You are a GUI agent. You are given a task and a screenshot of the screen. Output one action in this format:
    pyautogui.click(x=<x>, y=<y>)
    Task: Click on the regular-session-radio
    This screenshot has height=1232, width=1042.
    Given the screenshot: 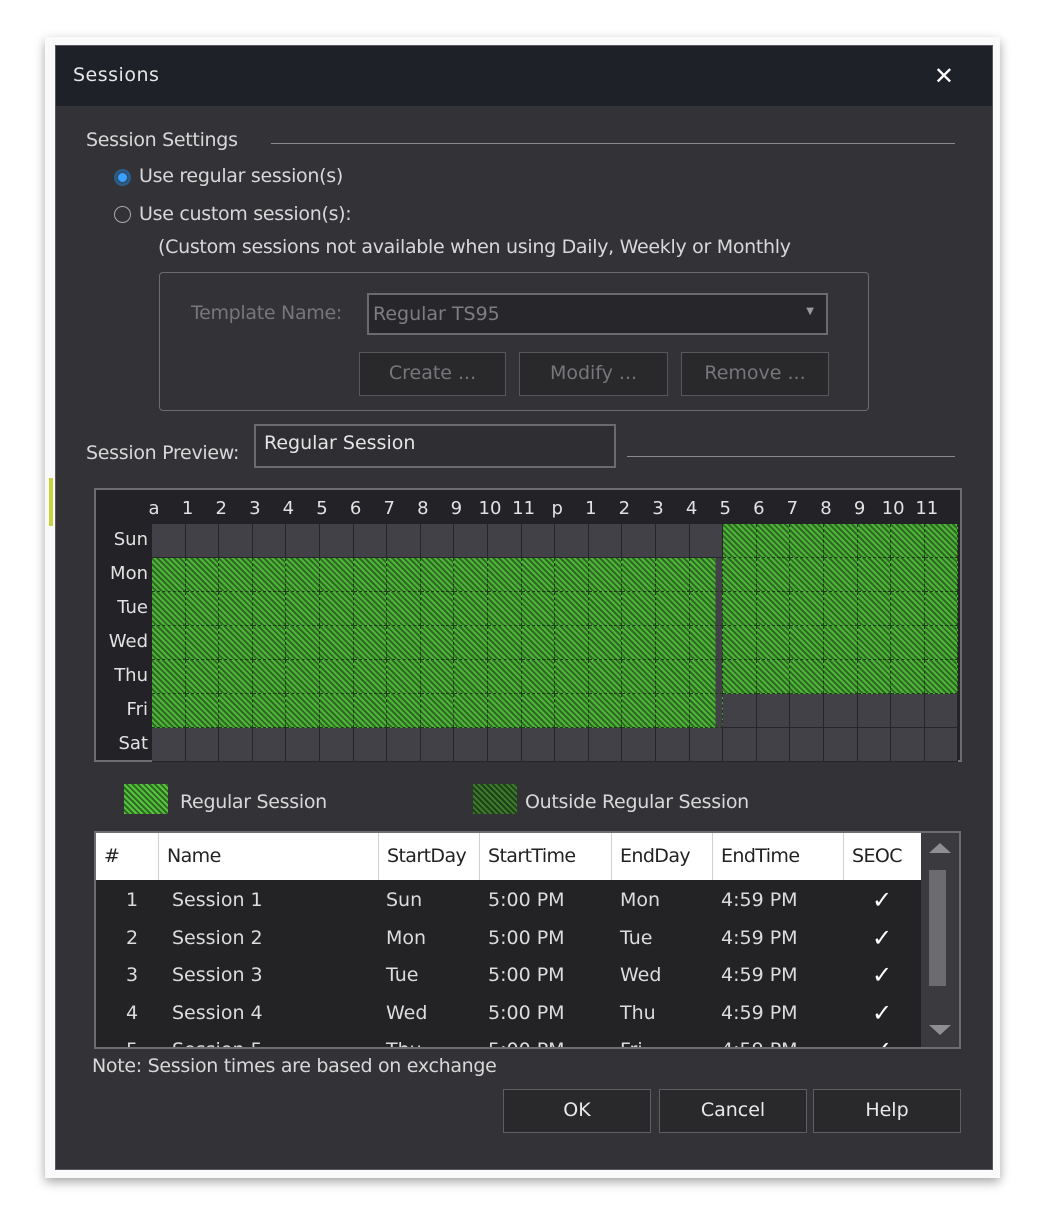 What is the action you would take?
    pyautogui.click(x=122, y=177)
    